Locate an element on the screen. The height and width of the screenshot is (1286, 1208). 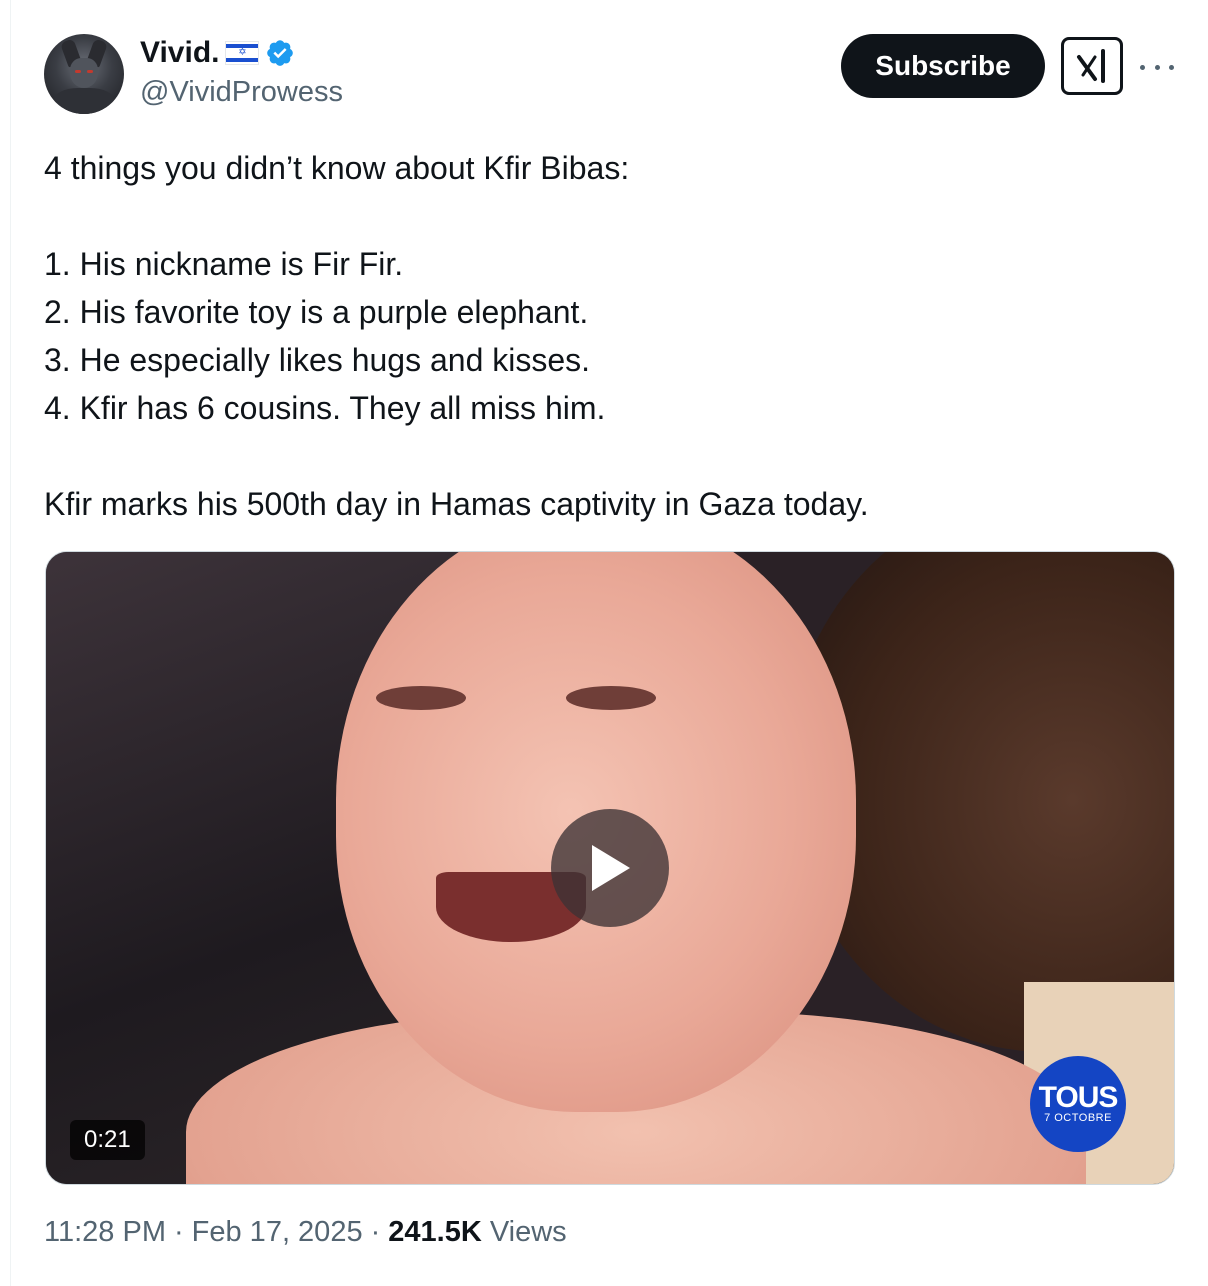
play-button is located at coordinates (610, 868).